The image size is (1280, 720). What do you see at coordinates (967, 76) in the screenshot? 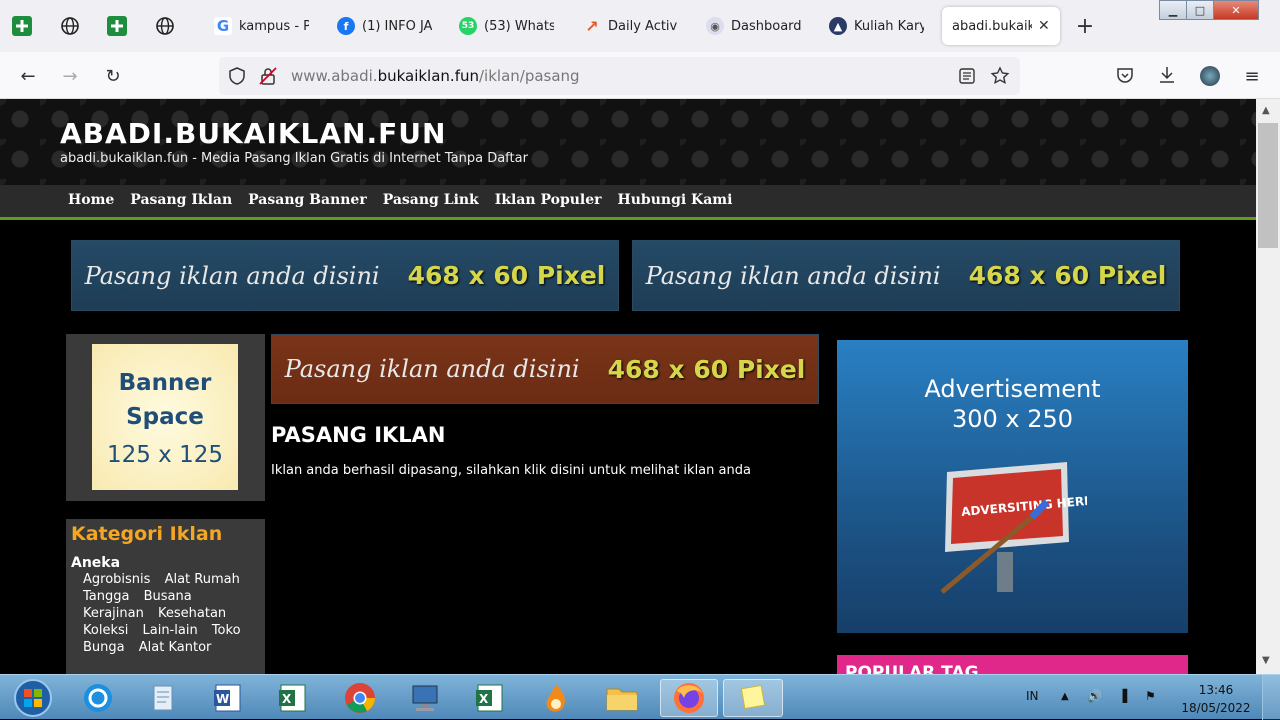
I see `reader-view-icon` at bounding box center [967, 76].